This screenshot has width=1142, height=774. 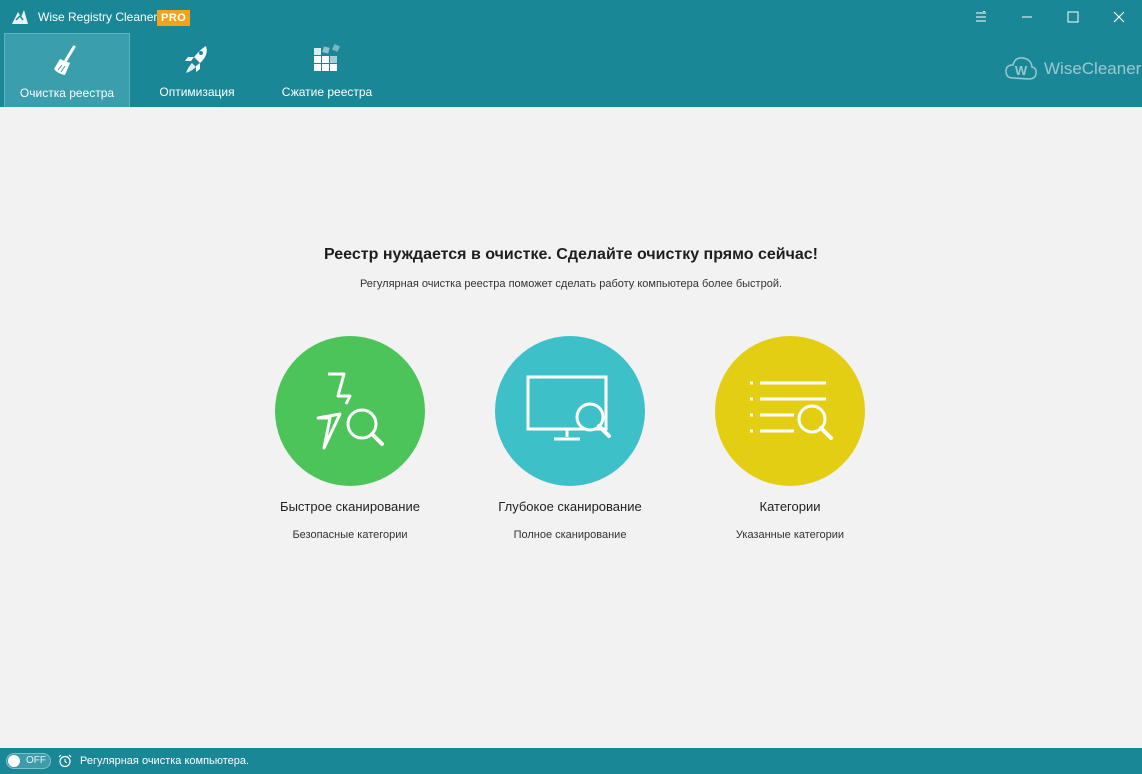 I want to click on minimize-icon, so click(x=1027, y=16).